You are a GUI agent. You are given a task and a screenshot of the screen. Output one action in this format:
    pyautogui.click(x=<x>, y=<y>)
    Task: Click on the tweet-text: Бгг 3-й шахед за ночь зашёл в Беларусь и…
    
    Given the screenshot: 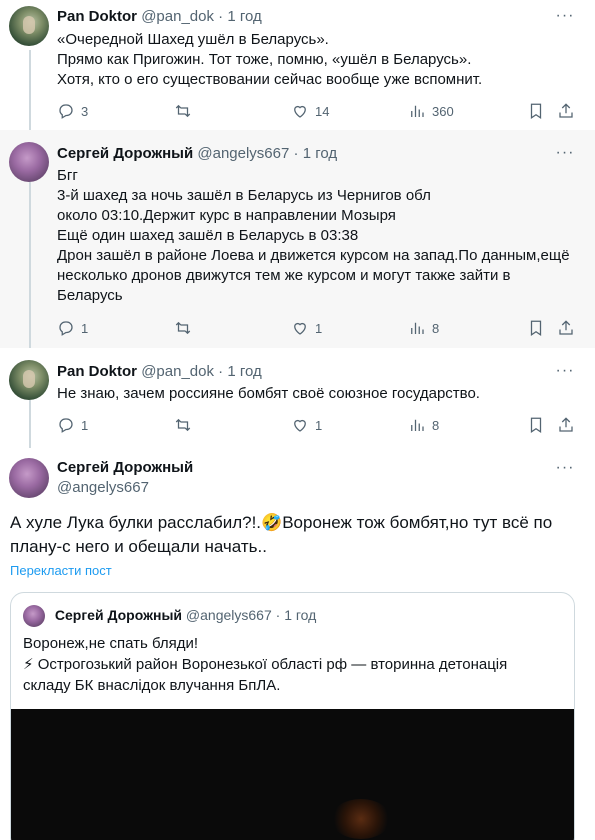 What is the action you would take?
    pyautogui.click(x=313, y=235)
    